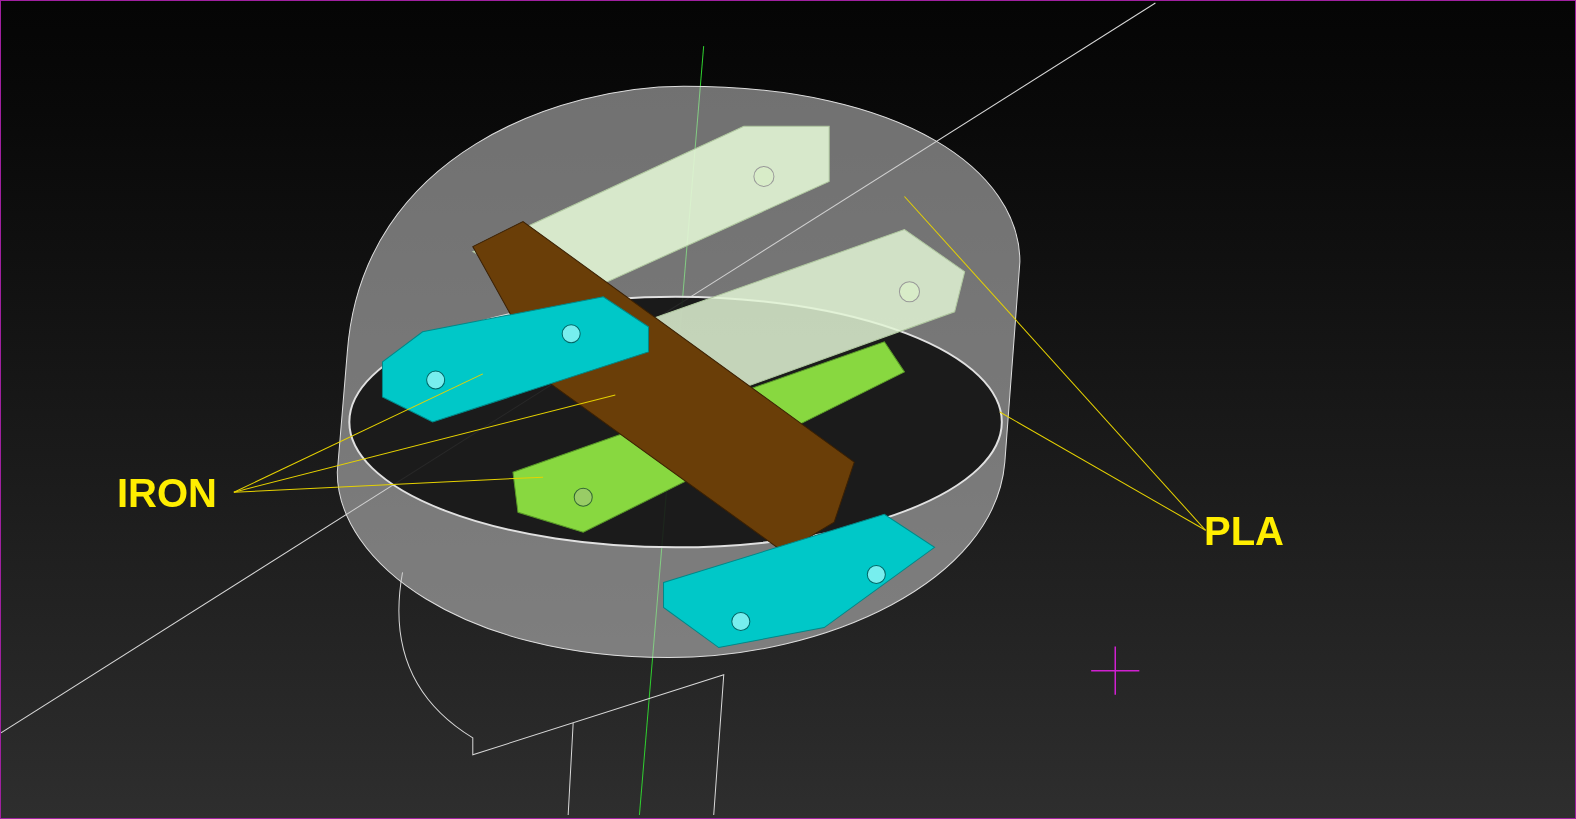  What do you see at coordinates (1244, 531) in the screenshot?
I see `material-label: PLA` at bounding box center [1244, 531].